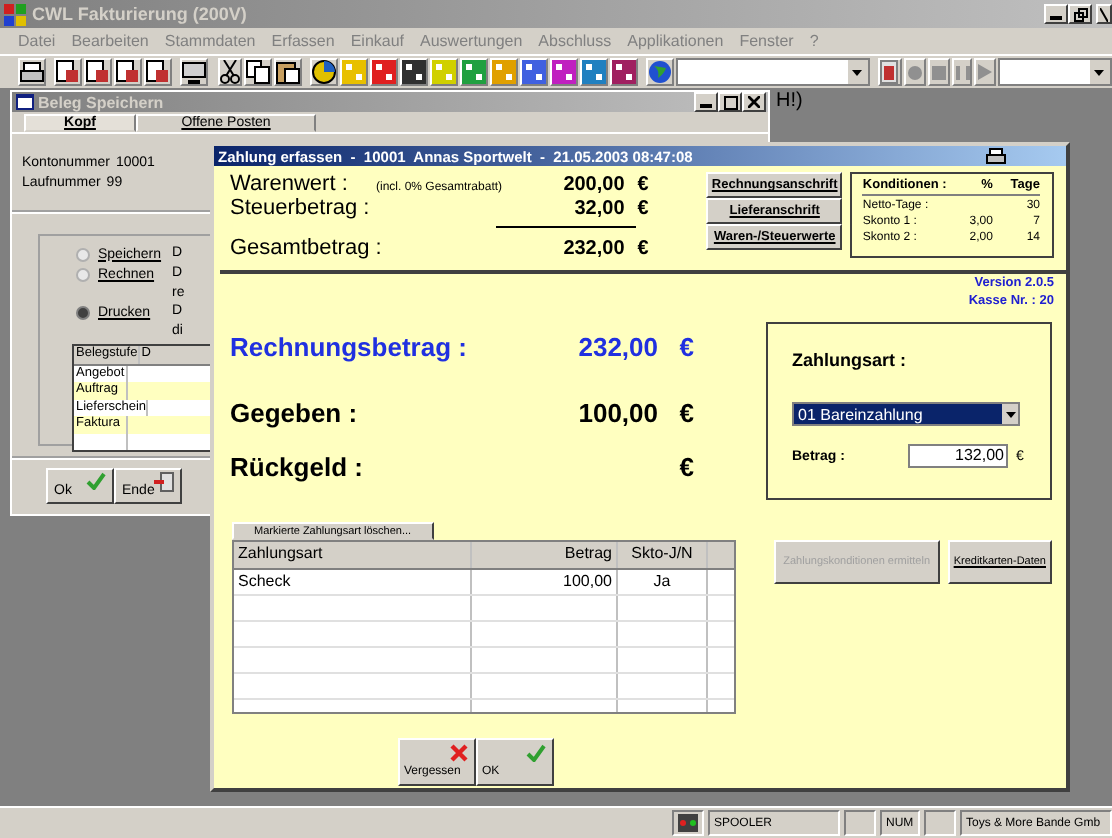 Image resolution: width=1112 pixels, height=838 pixels. I want to click on table-cell: Scheck, so click(353, 582).